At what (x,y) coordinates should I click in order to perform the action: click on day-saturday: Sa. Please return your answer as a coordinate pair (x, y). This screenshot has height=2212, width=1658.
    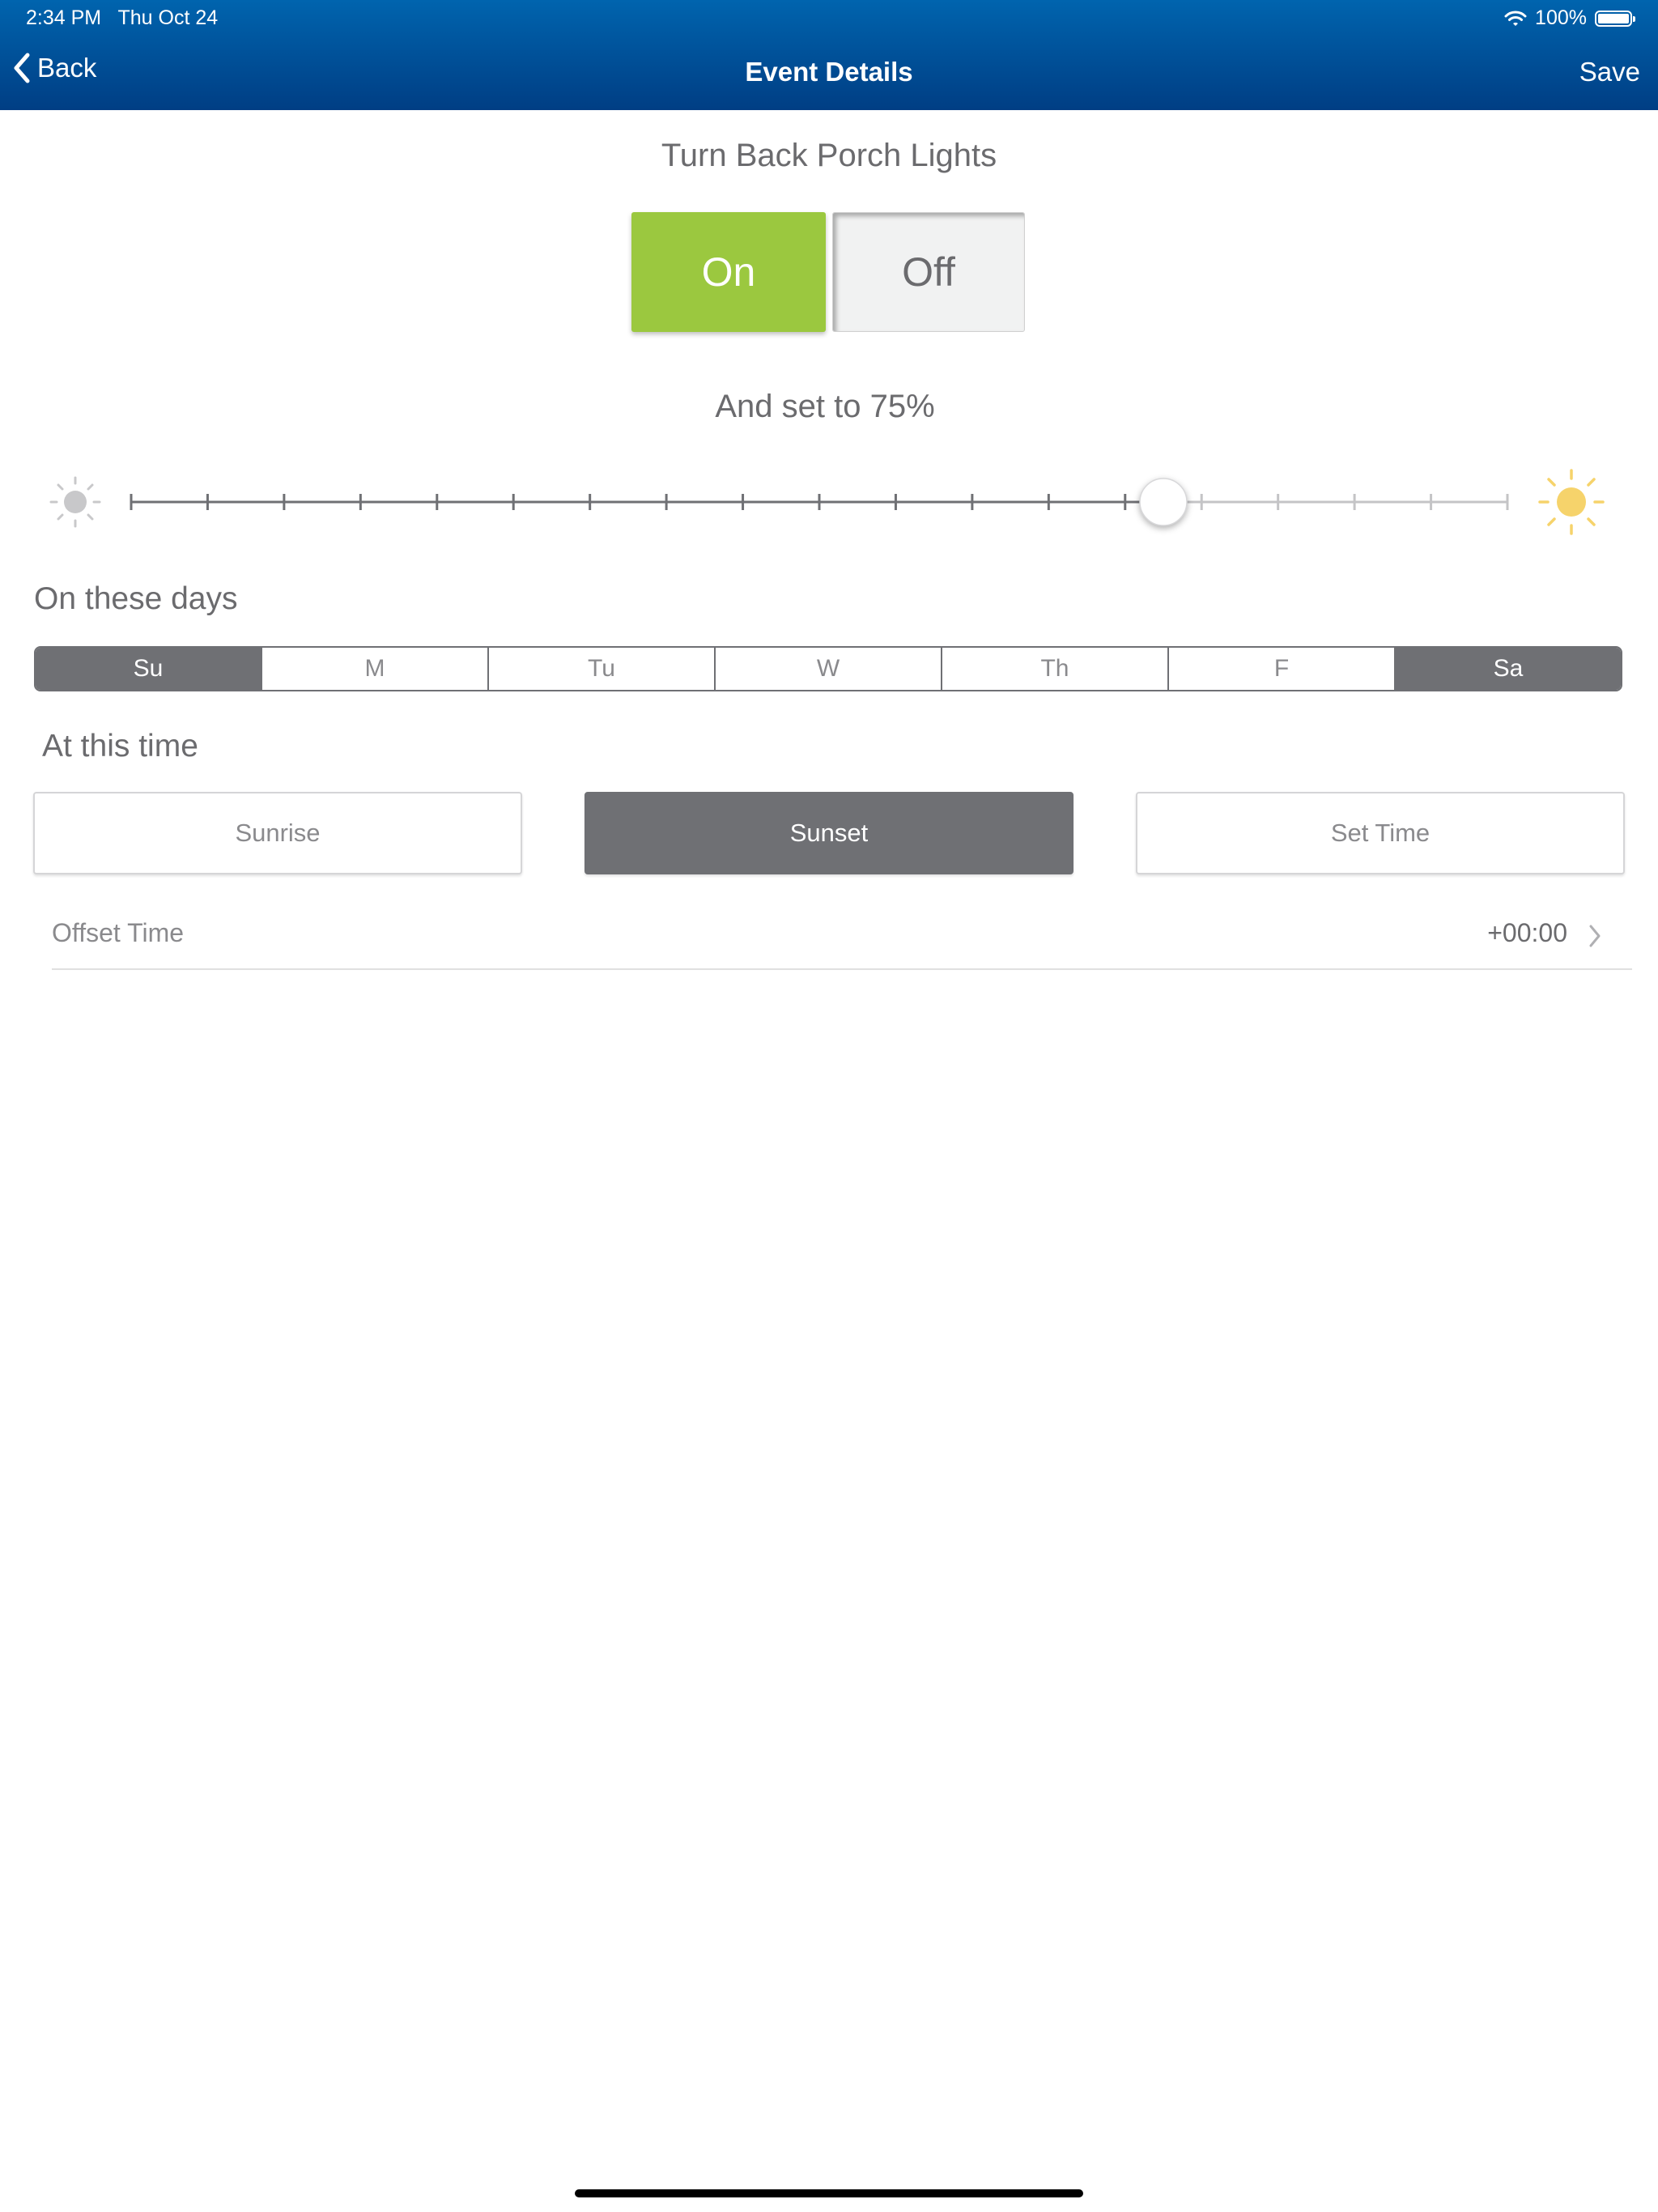
    Looking at the image, I should click on (1507, 669).